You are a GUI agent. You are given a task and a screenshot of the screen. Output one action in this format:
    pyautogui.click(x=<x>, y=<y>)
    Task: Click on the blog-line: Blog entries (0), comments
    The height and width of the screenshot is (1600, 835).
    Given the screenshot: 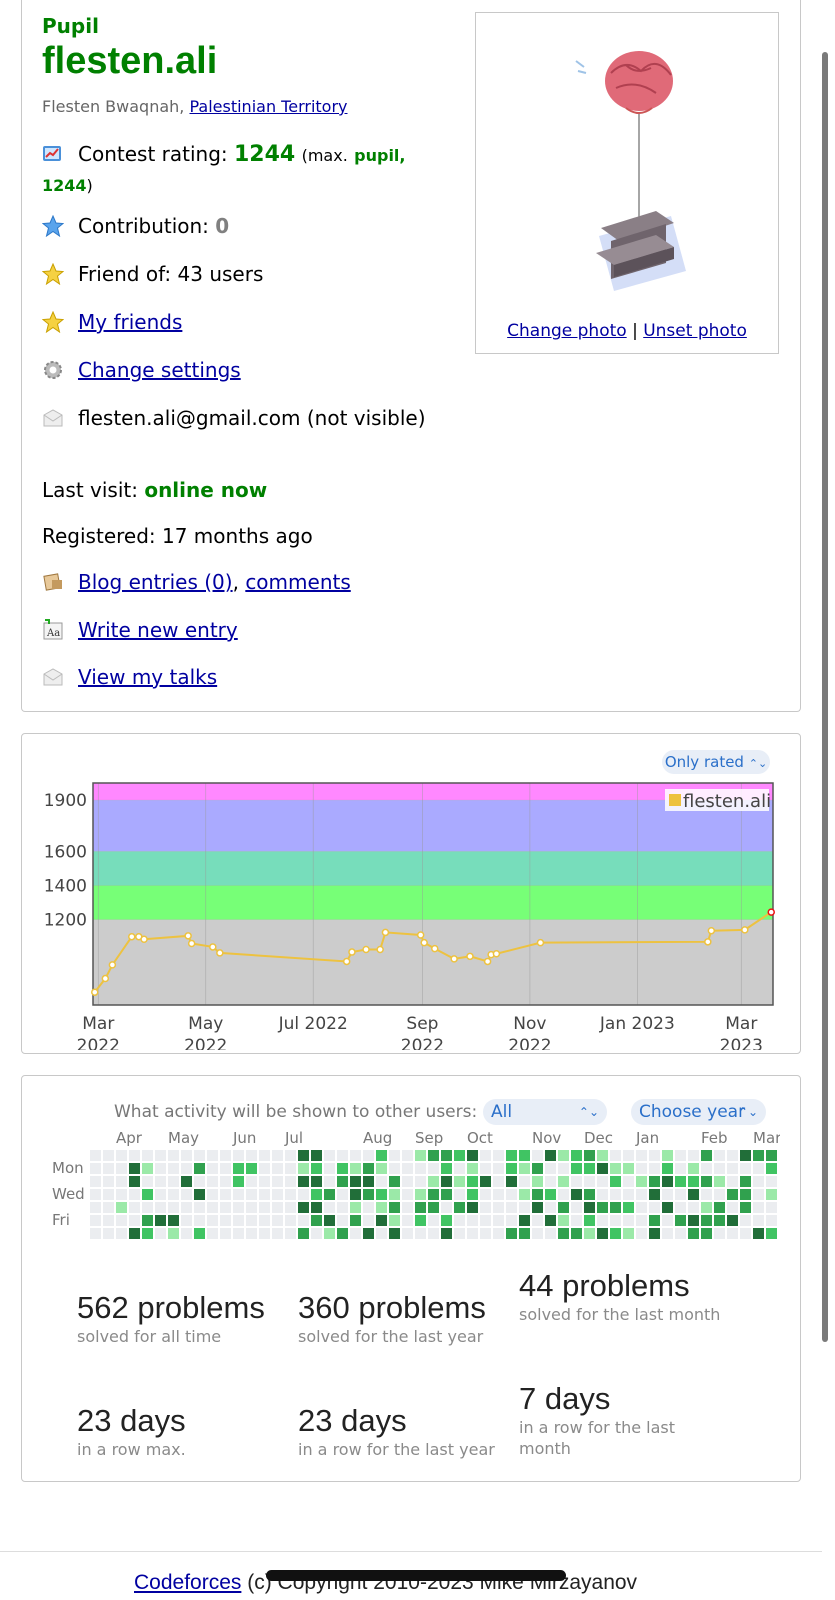 What is the action you would take?
    pyautogui.click(x=247, y=582)
    